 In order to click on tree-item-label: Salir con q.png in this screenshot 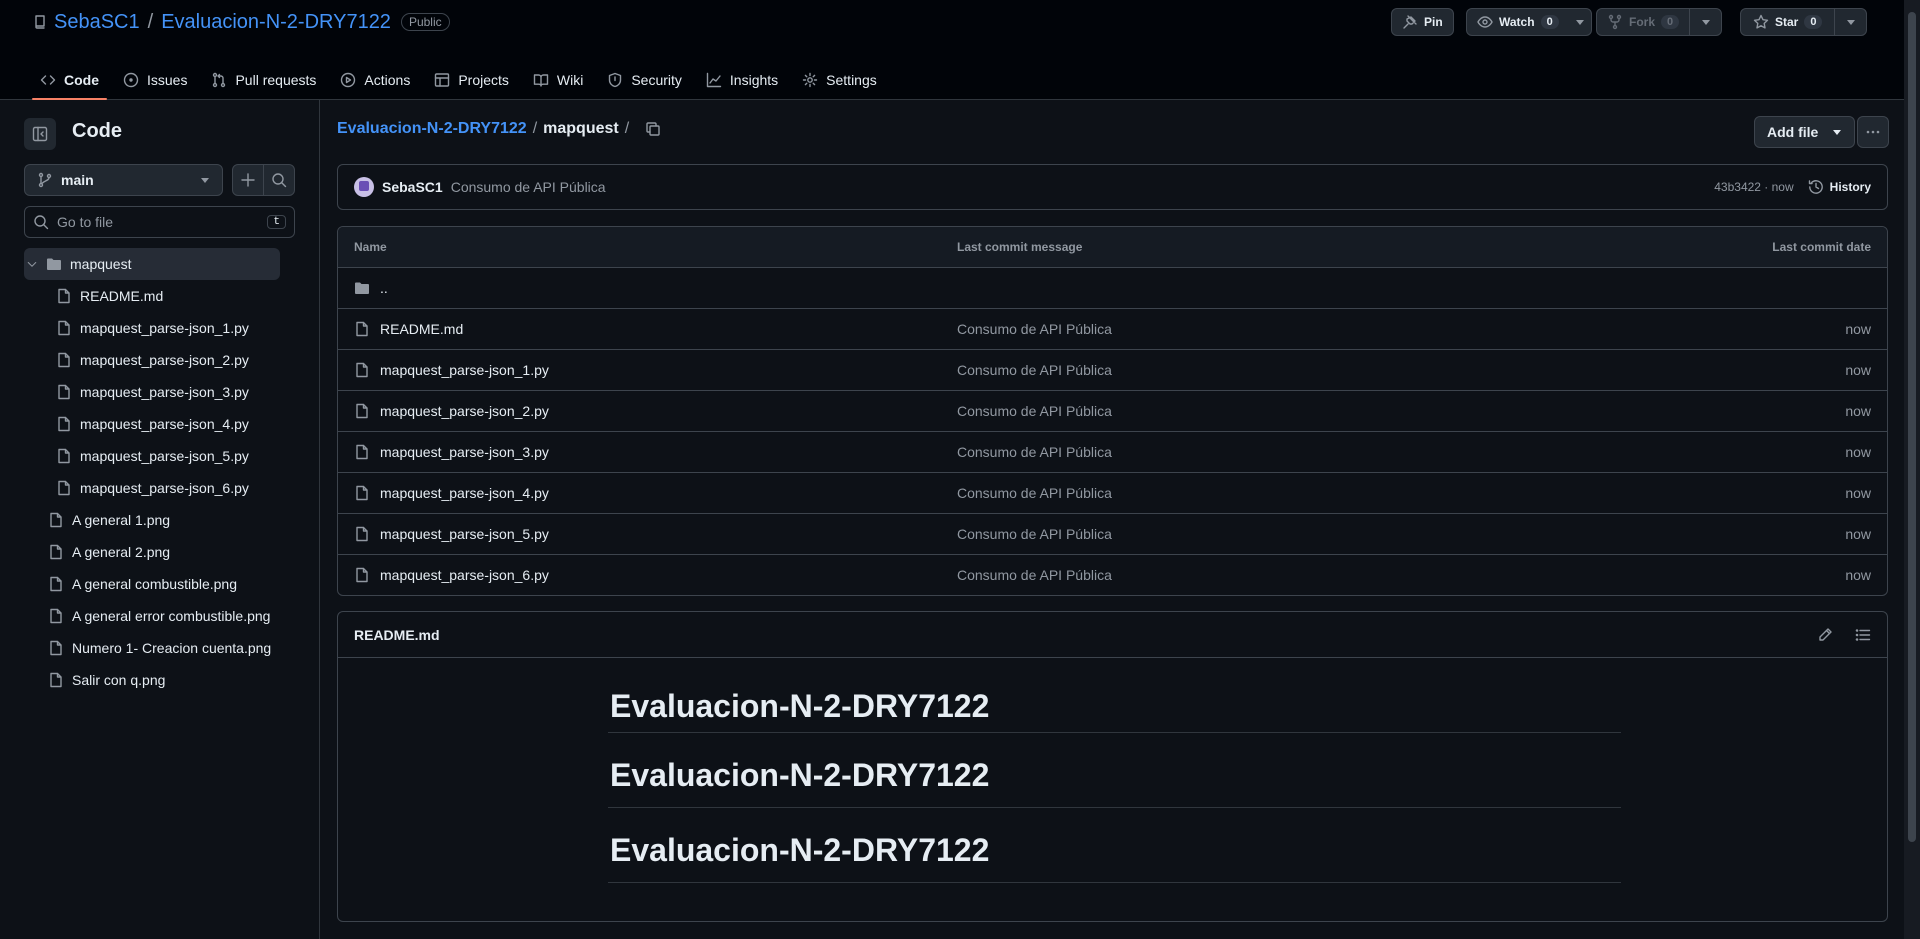, I will do `click(119, 680)`.